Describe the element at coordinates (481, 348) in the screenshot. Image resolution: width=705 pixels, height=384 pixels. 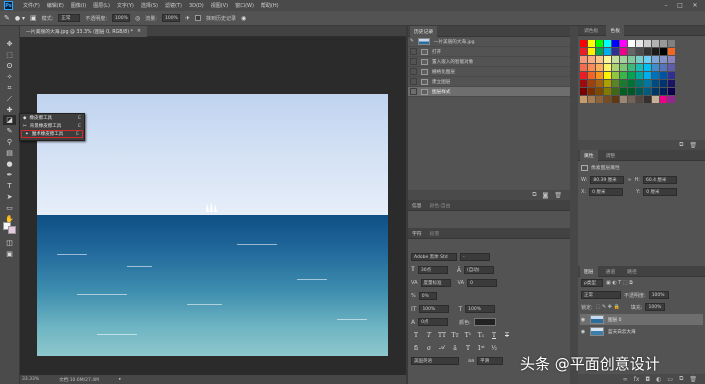
I see `ordinals-button: 1ˢᵗ` at that location.